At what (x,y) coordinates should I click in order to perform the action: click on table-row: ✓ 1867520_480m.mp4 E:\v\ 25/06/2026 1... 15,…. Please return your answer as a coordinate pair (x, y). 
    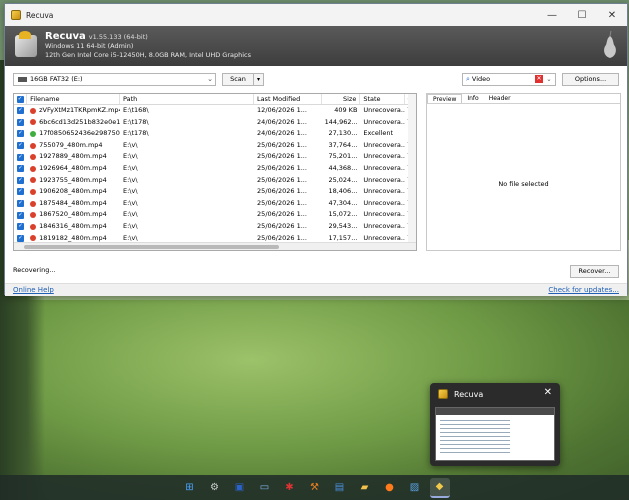
    Looking at the image, I should click on (215, 215).